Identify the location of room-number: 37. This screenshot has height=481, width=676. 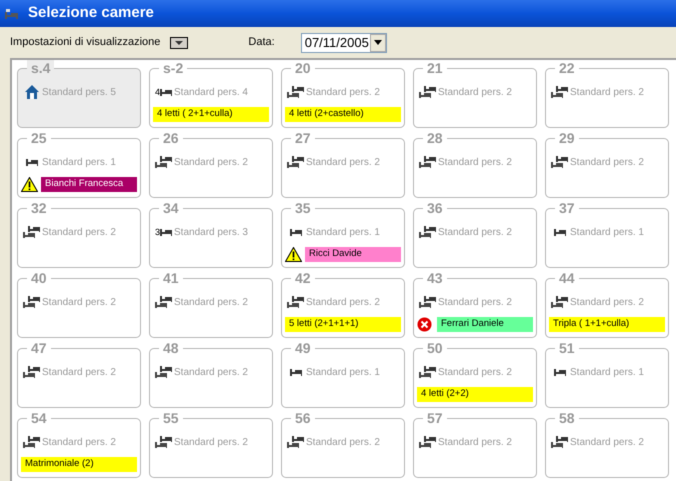
(567, 208).